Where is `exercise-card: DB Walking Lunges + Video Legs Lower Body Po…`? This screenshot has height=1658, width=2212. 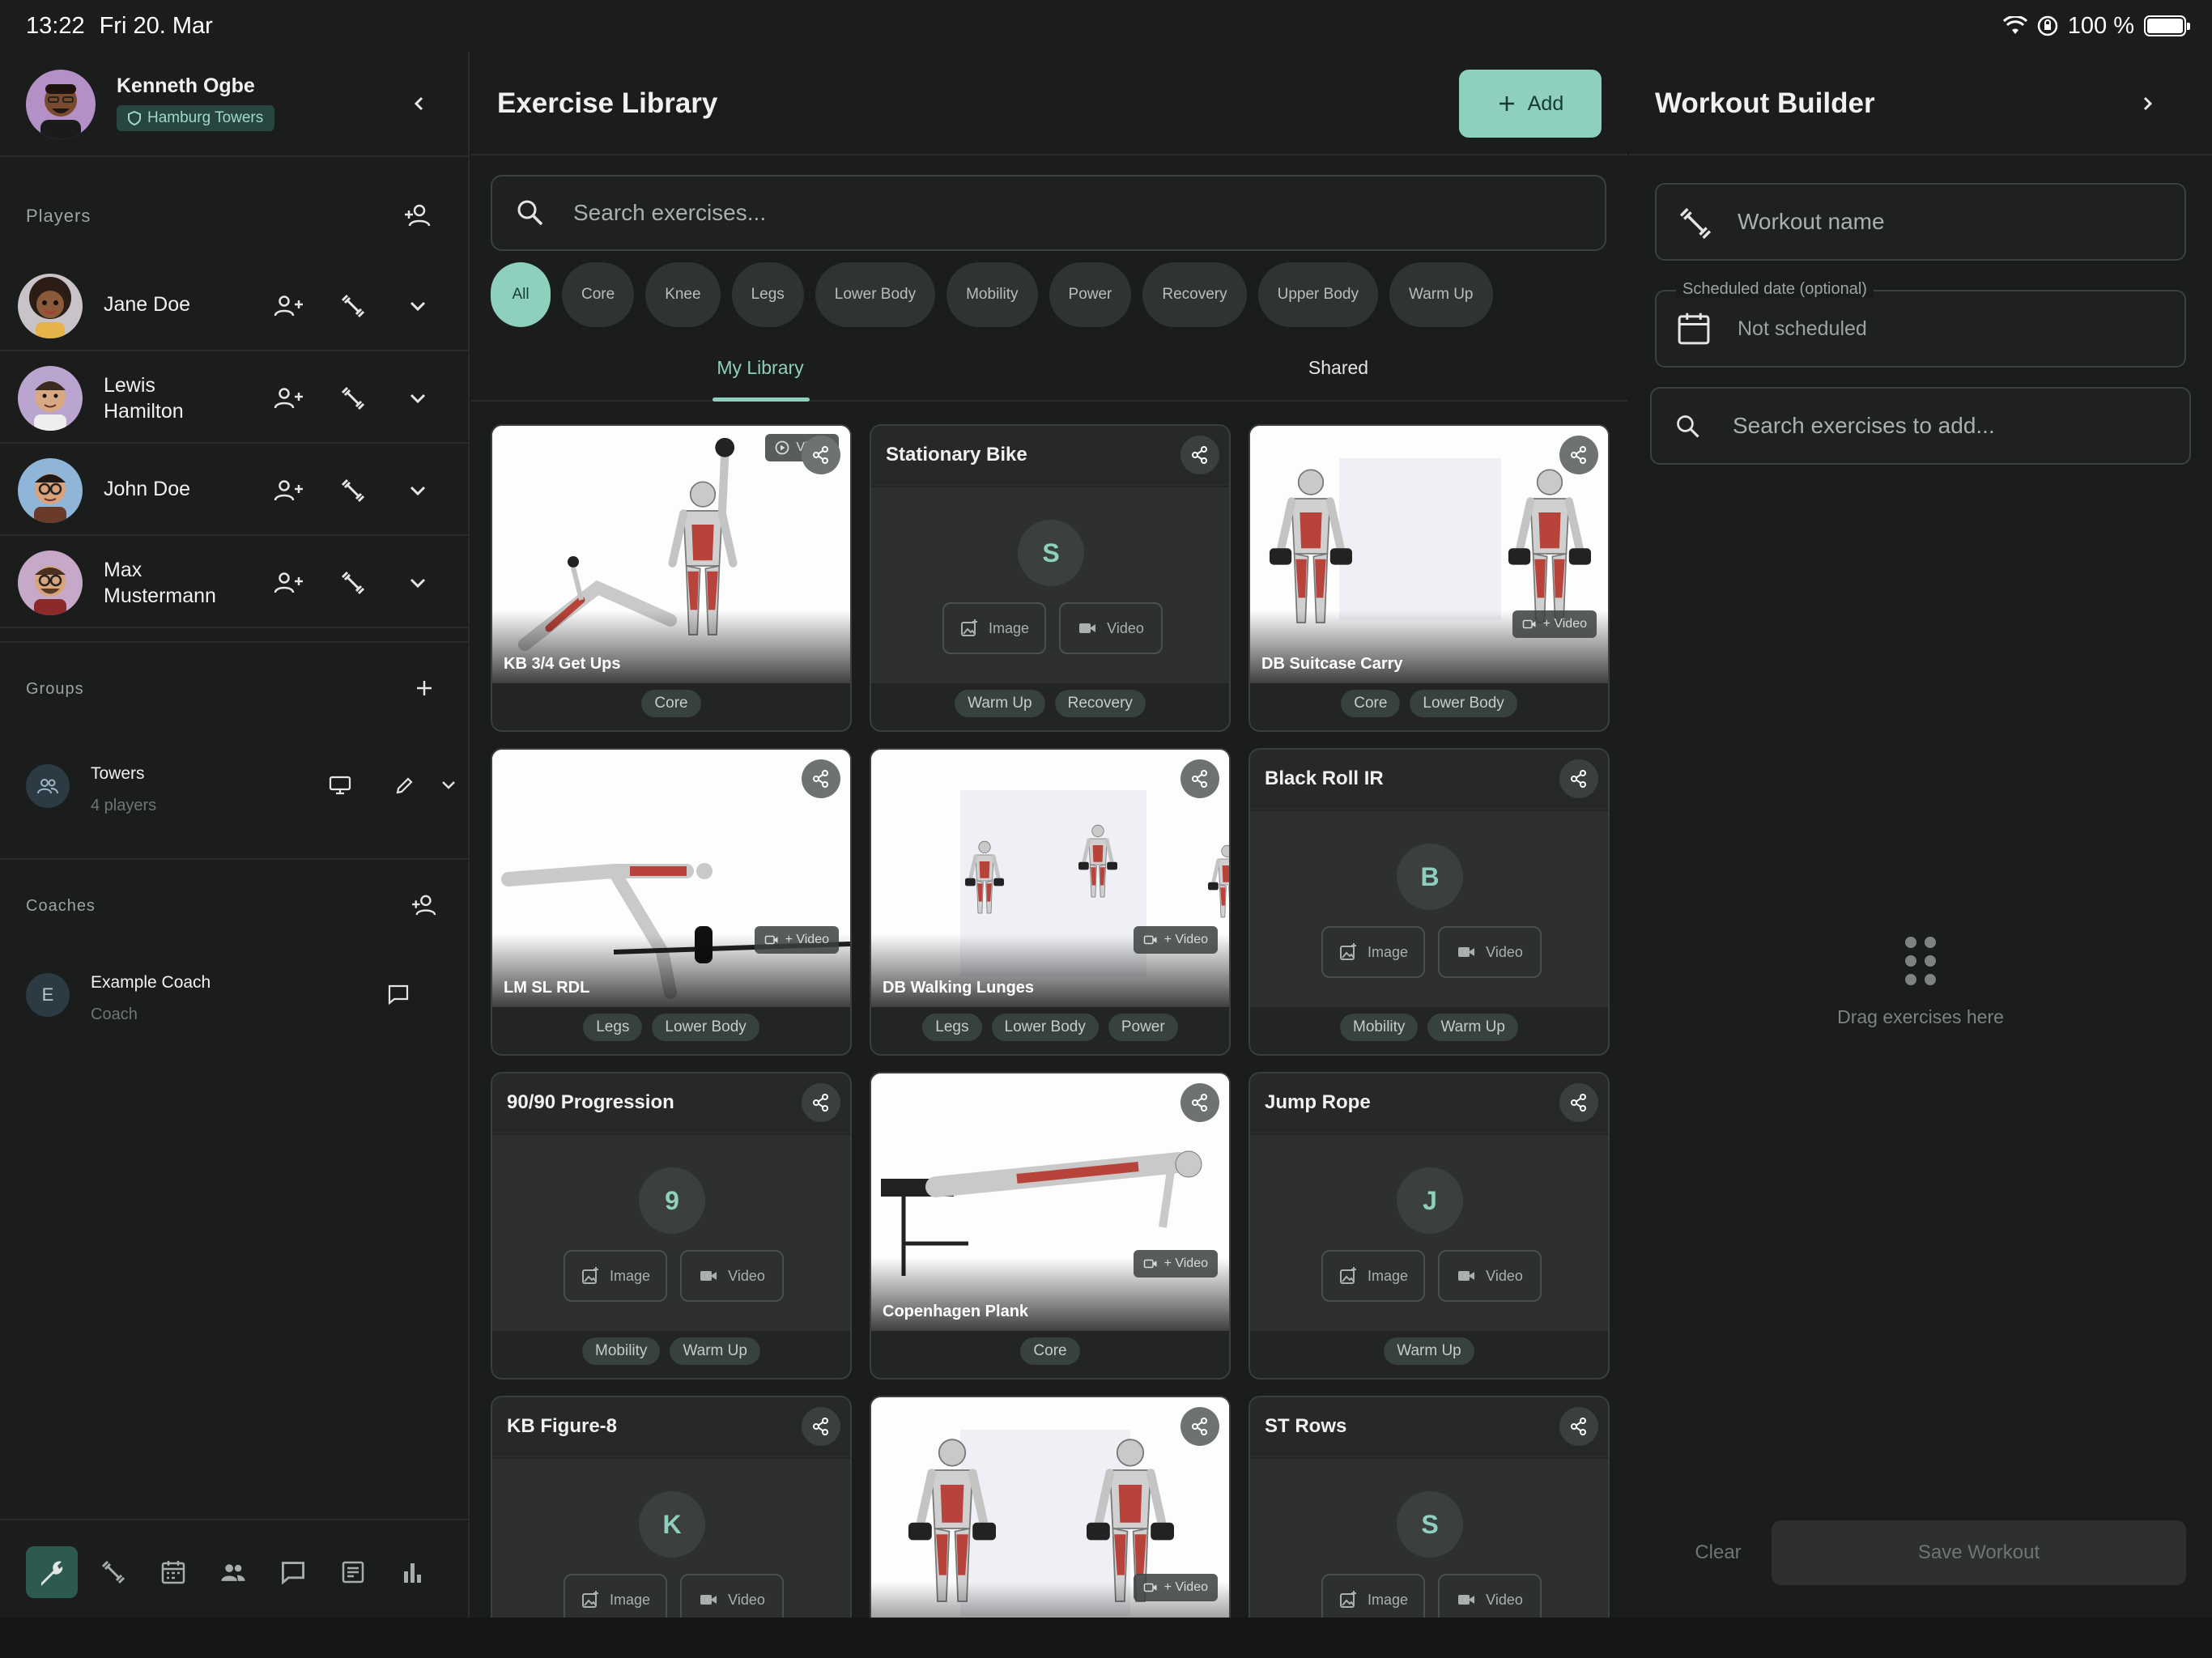 exercise-card: DB Walking Lunges + Video Legs Lower Body Po… is located at coordinates (1051, 902).